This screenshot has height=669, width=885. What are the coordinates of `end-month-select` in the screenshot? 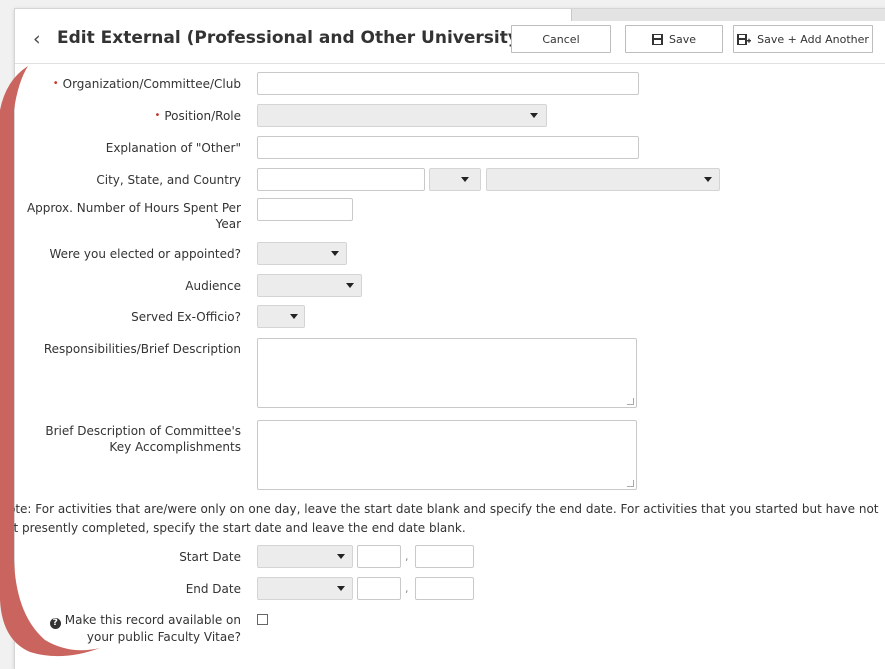 It's located at (305, 588).